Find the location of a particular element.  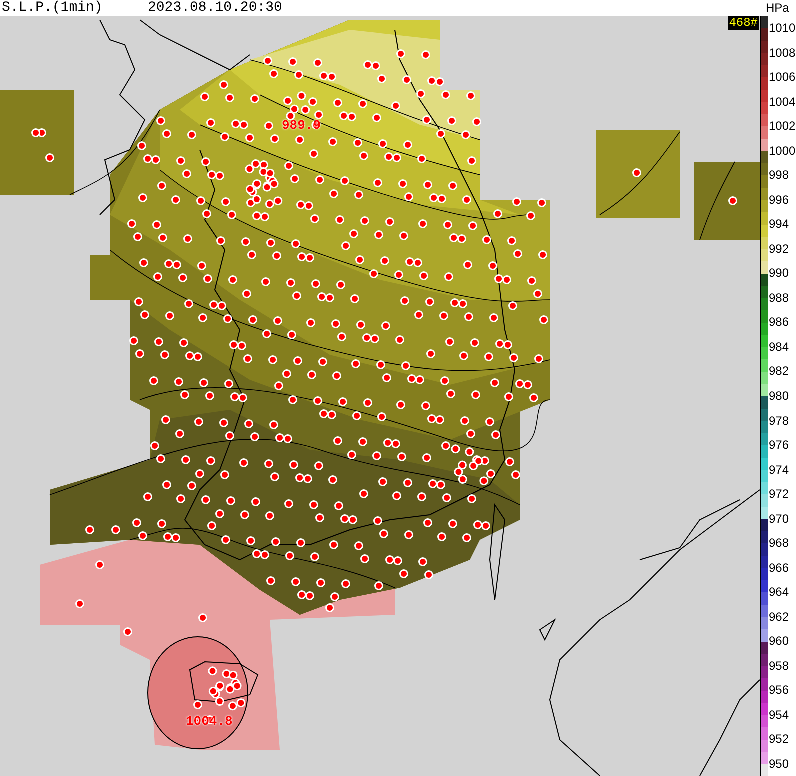

scale-label: 954 is located at coordinates (779, 714).